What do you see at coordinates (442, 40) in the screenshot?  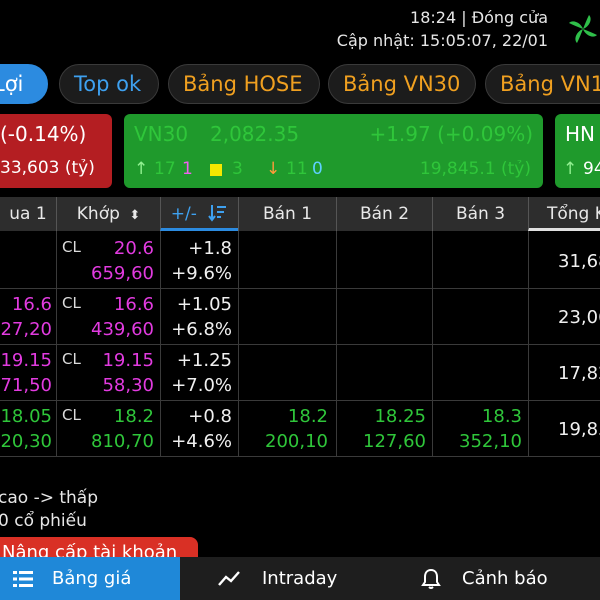 I see `updated-timestamp: Cập nhật: 15:05:07, 22/01` at bounding box center [442, 40].